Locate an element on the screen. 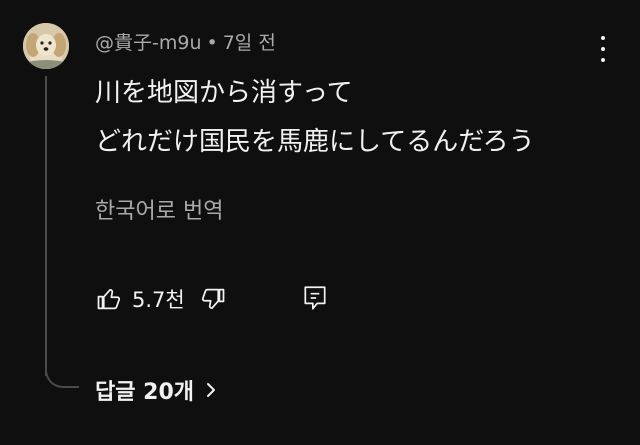 This screenshot has height=445, width=640. dislike-button is located at coordinates (213, 299).